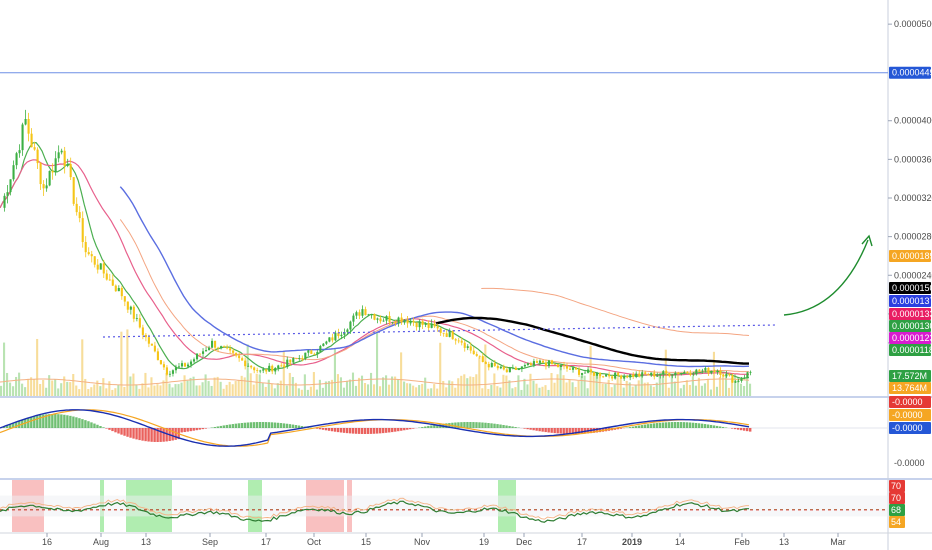 This screenshot has width=932, height=550. I want to click on price-tag: 0.00001300, so click(912, 326).